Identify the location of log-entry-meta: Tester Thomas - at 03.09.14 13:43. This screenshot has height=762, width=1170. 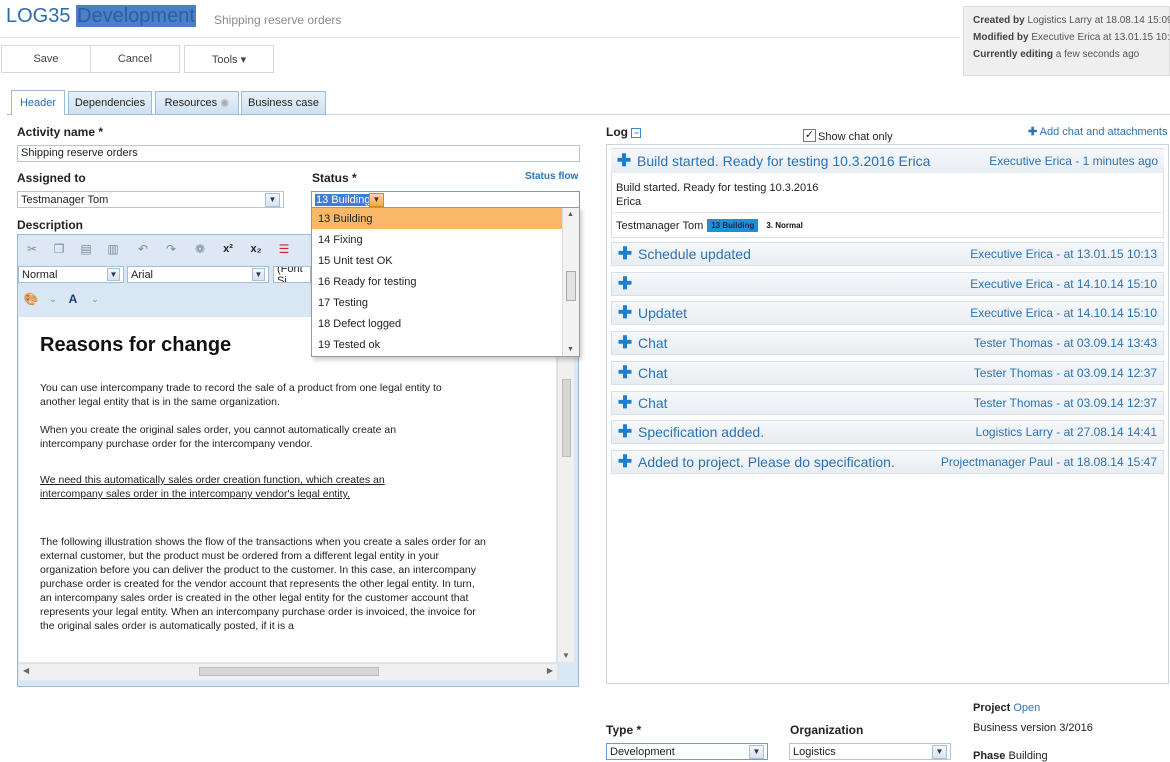
(1065, 343).